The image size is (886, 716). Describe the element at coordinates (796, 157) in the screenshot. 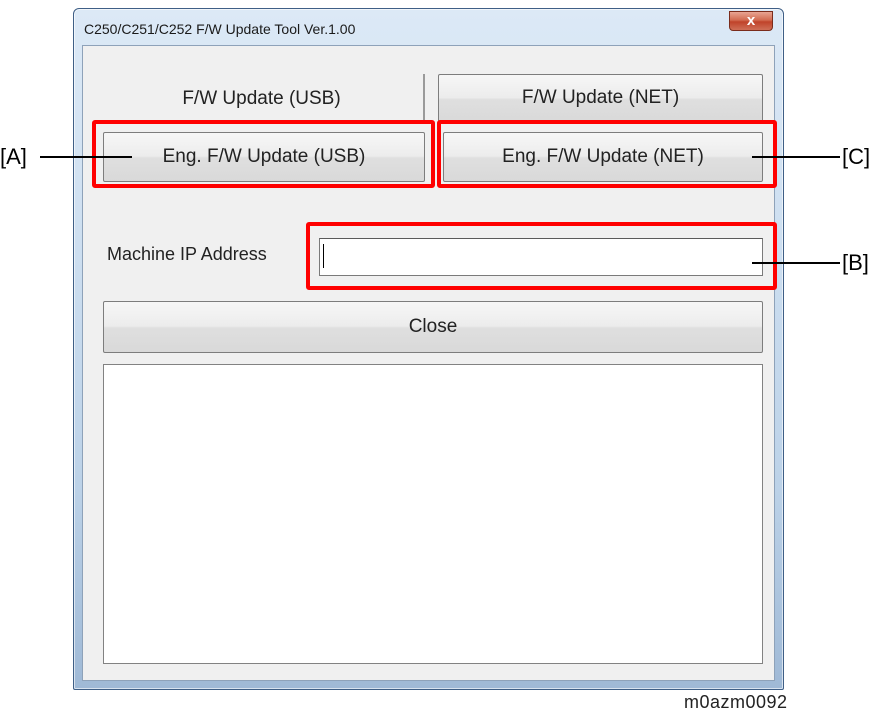

I see `callout-line-c` at that location.